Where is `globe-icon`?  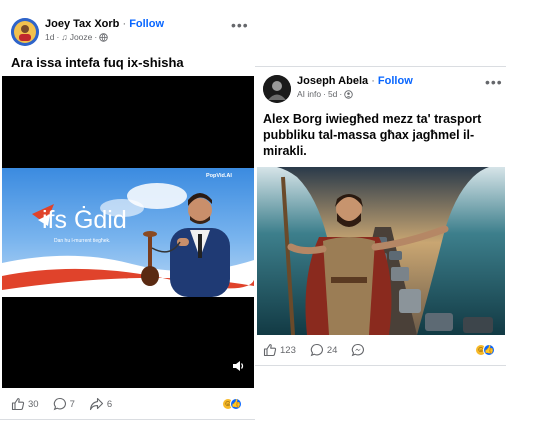
globe-icon is located at coordinates (103, 37).